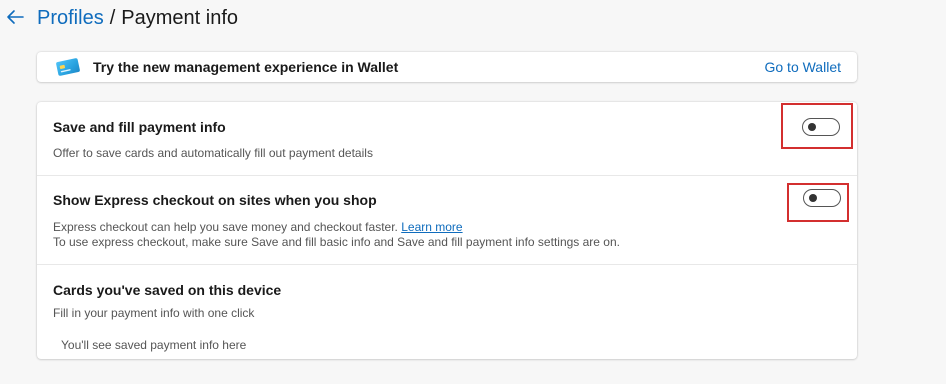 This screenshot has height=384, width=946. Describe the element at coordinates (821, 127) in the screenshot. I see `save-fill-toggle` at that location.